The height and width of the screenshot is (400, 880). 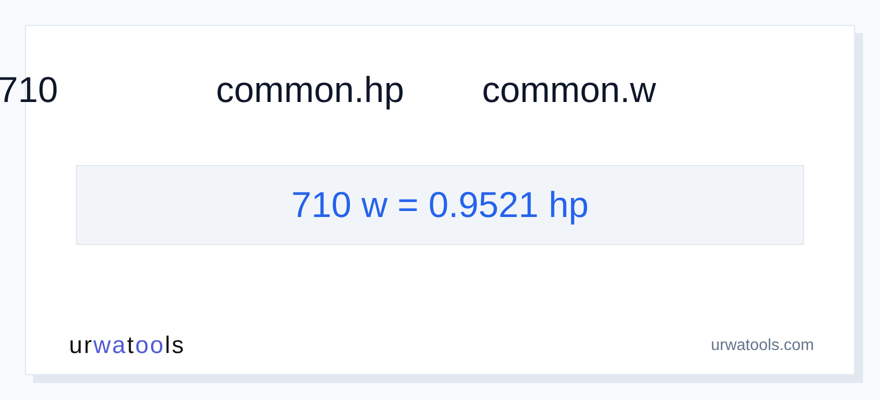 I want to click on unit-label: common.hp, so click(x=310, y=90).